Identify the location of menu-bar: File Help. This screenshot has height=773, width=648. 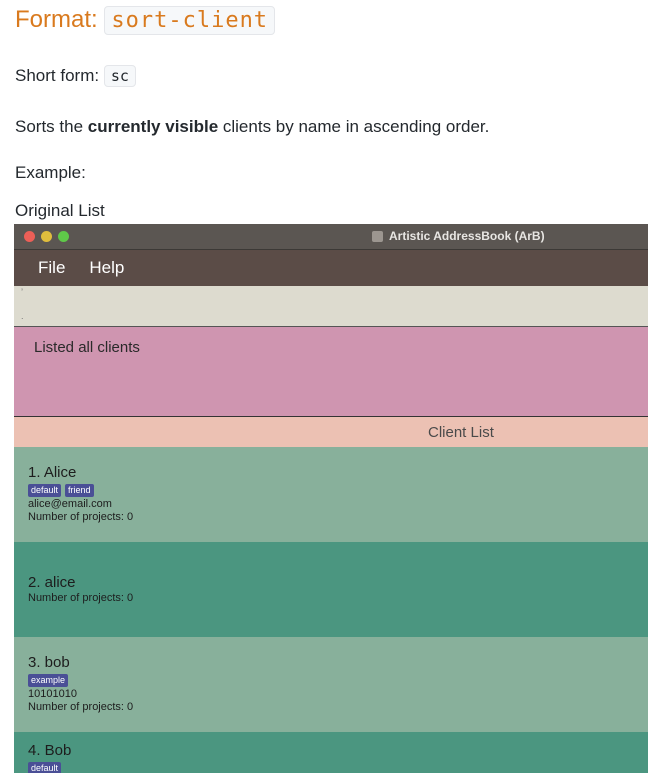
(331, 268).